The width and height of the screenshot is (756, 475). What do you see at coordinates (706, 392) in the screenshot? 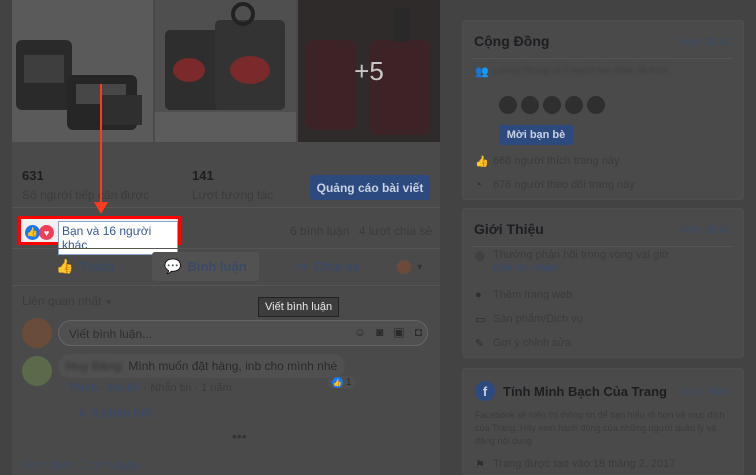
I see `transparency-see-more-link: Xem thêm` at bounding box center [706, 392].